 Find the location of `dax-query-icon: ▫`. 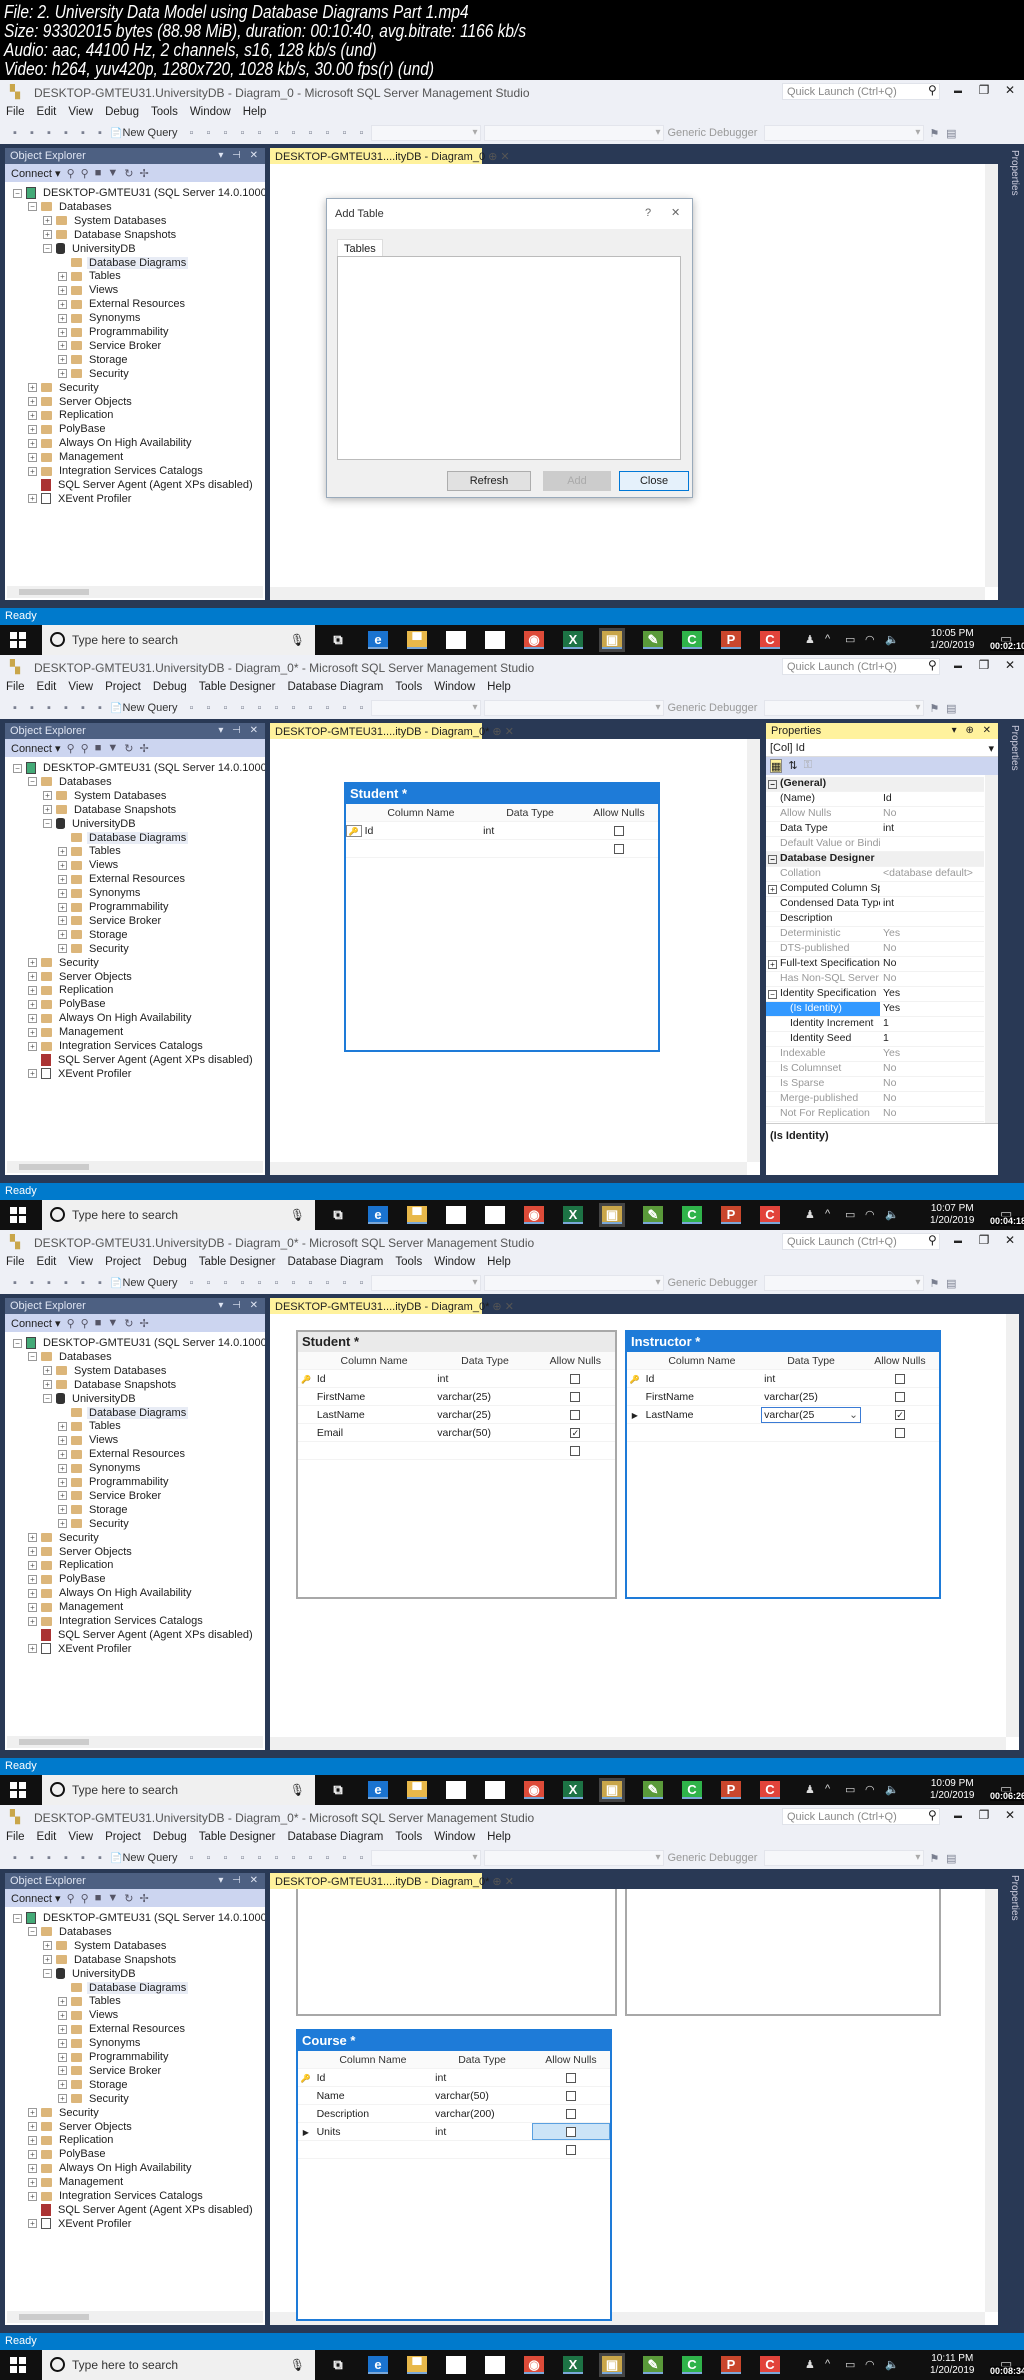

dax-query-icon: ▫ is located at coordinates (259, 1858).